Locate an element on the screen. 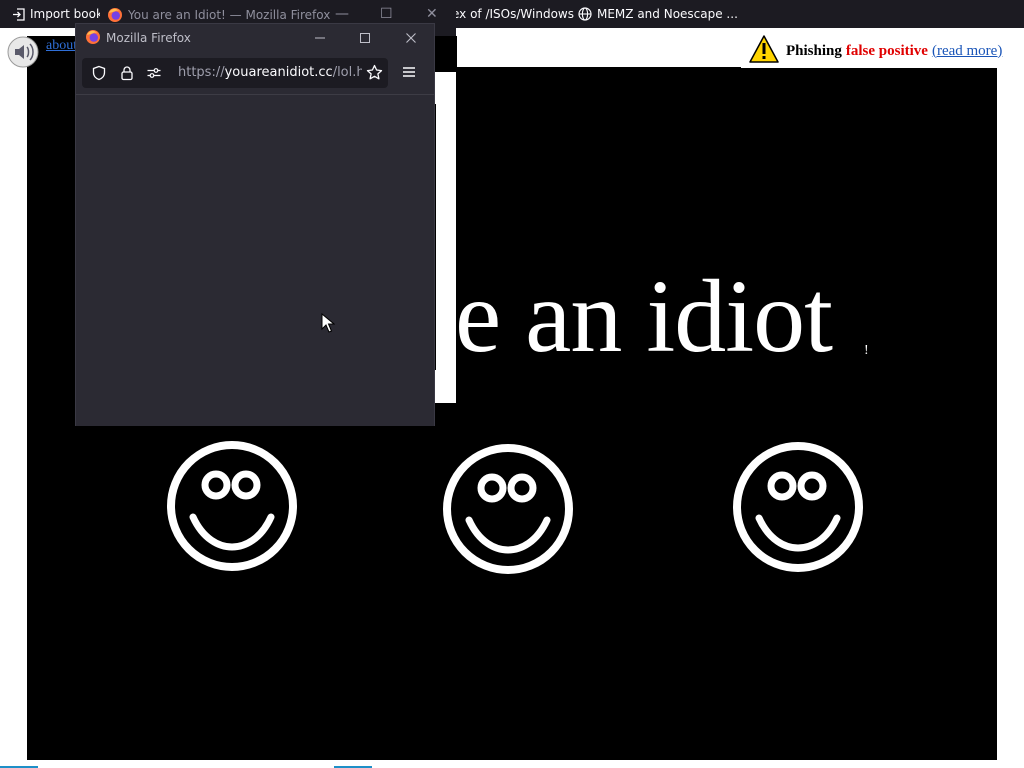 The height and width of the screenshot is (768, 1024). url-text: https://youareanidiot.cc/lol.htm is located at coordinates (270, 72).